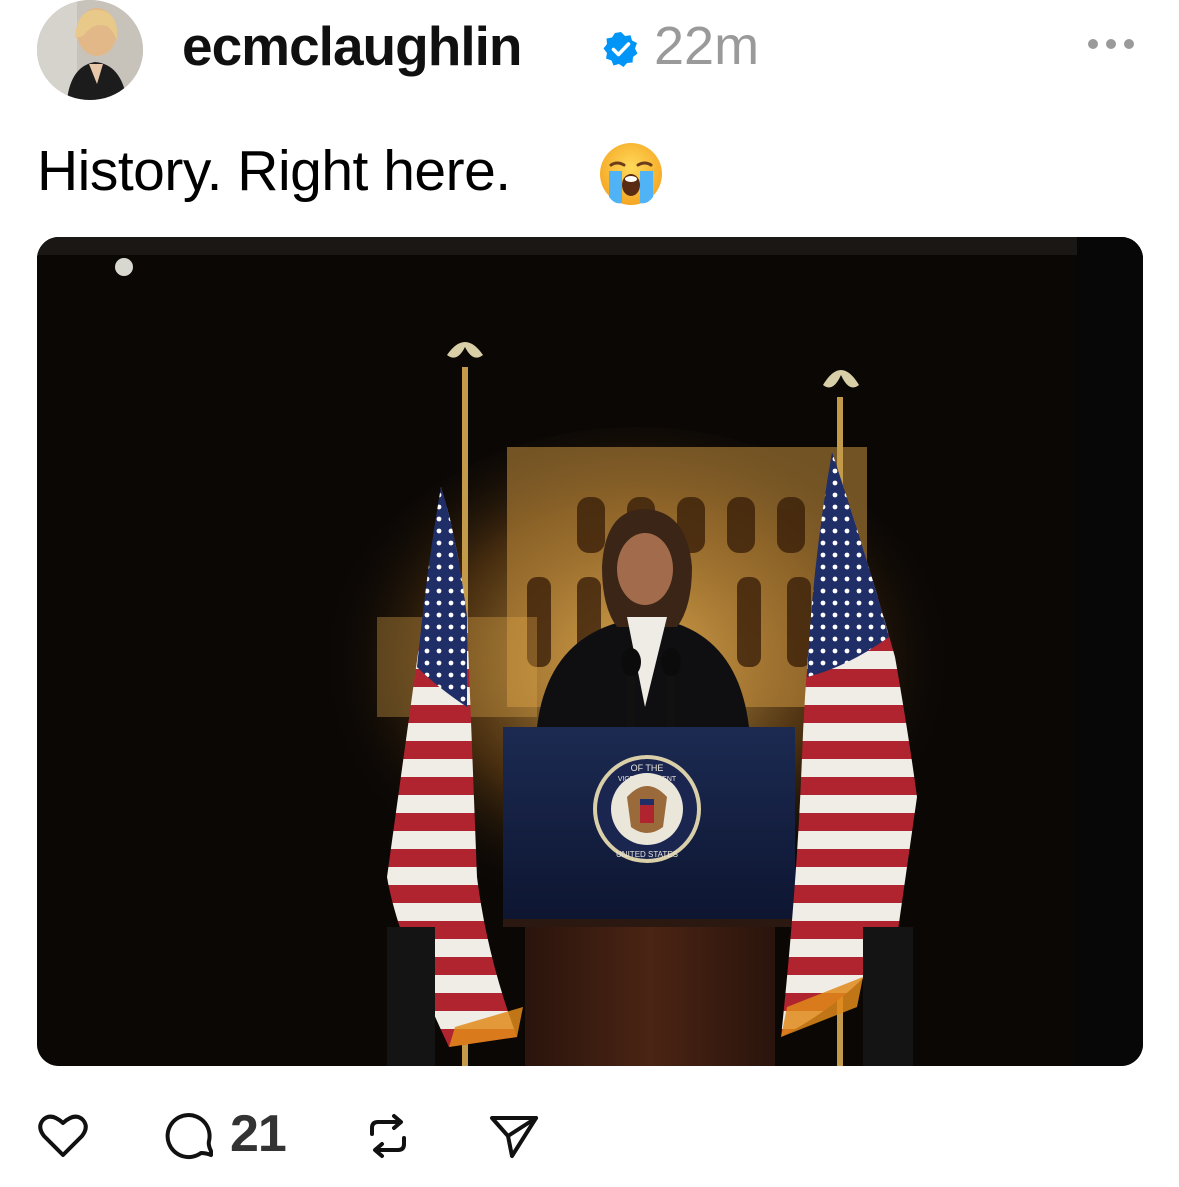 The width and height of the screenshot is (1179, 1187). I want to click on more-options-icon, so click(1111, 44).